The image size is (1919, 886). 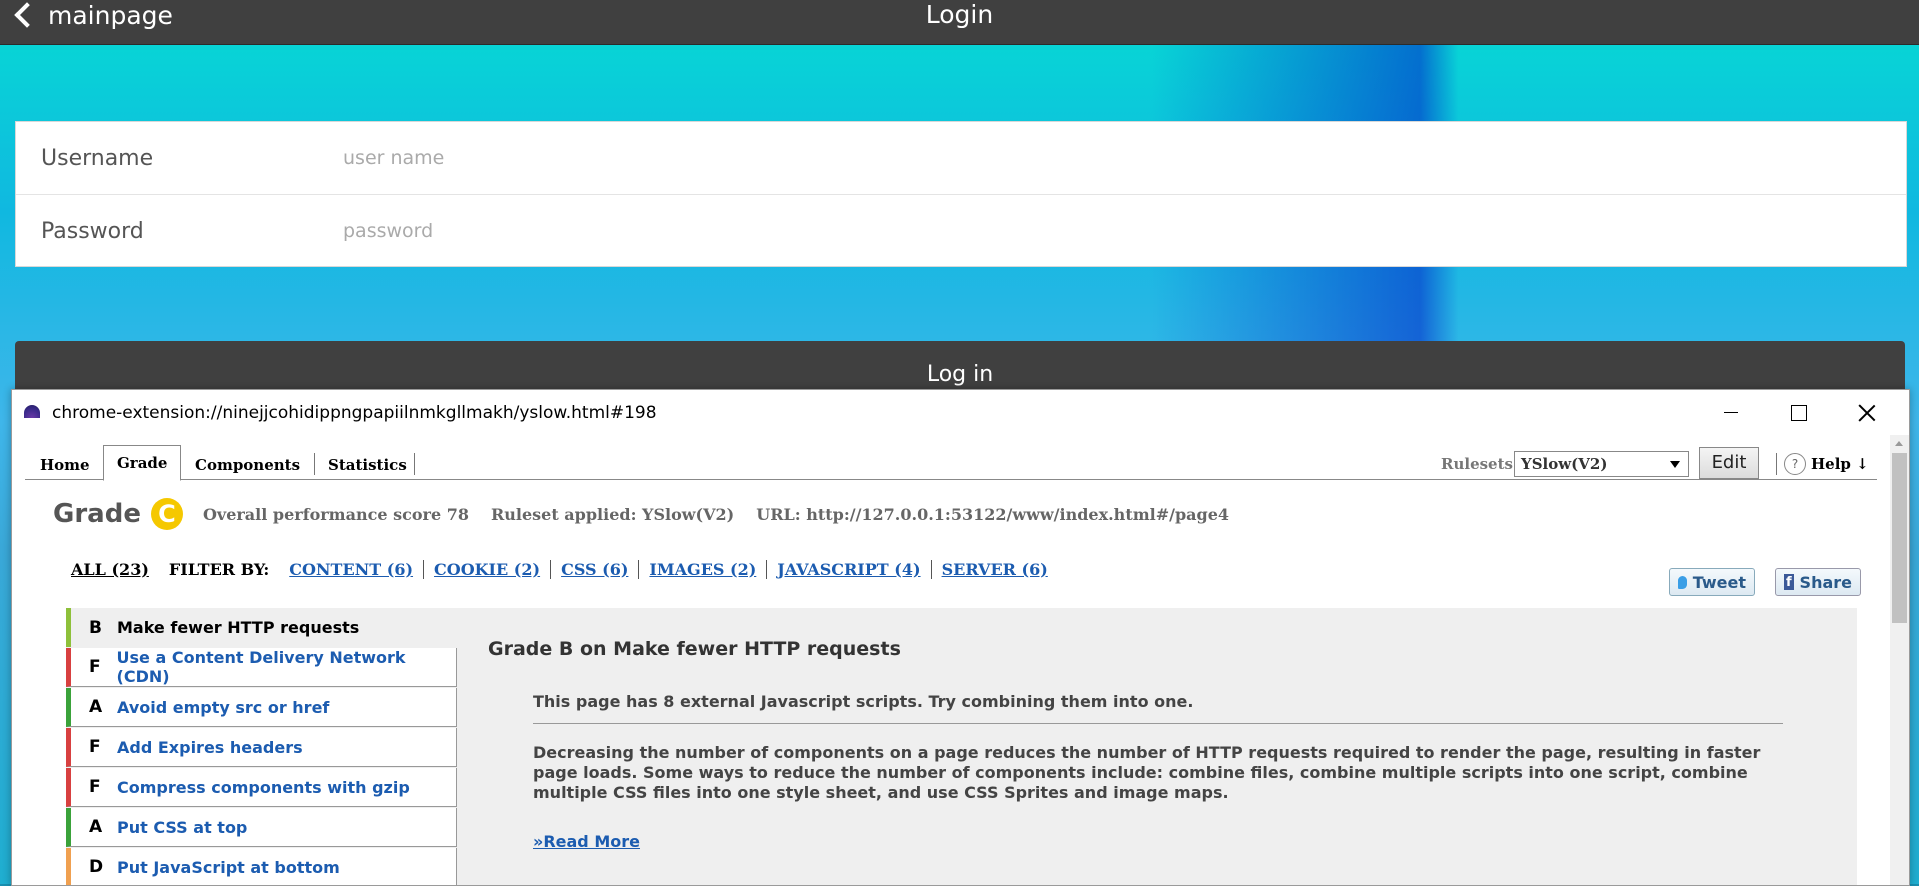 What do you see at coordinates (97, 158) in the screenshot?
I see `username-label: Username` at bounding box center [97, 158].